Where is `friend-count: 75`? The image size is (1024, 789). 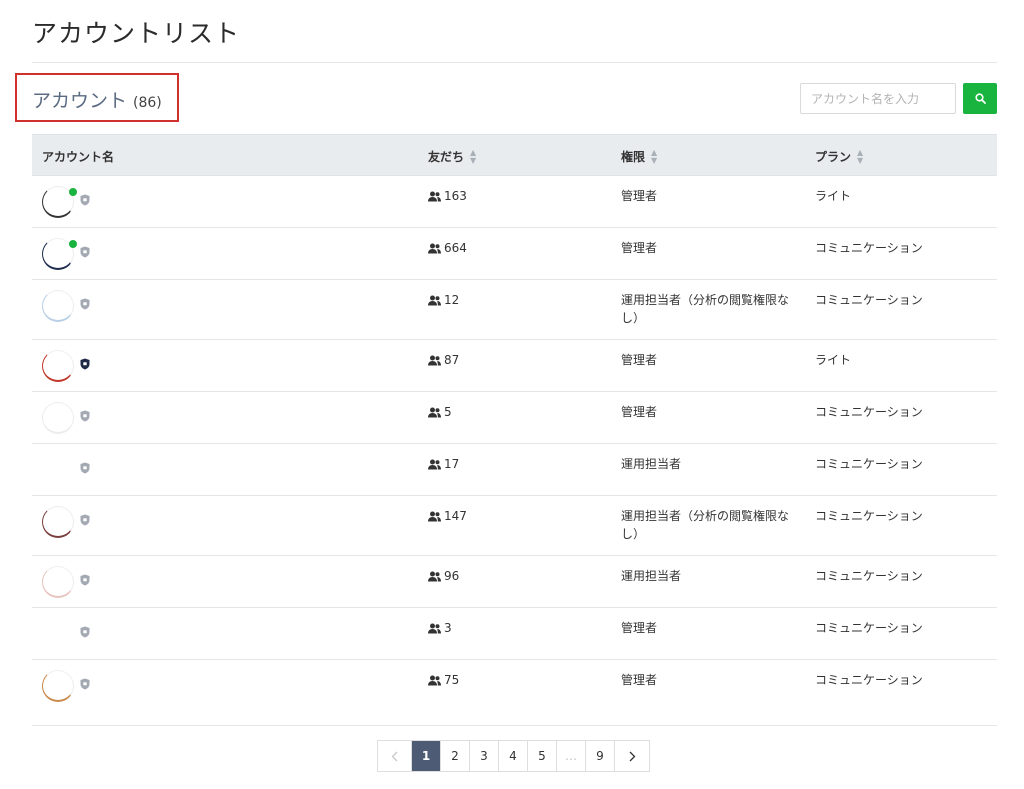 friend-count: 75 is located at coordinates (443, 680).